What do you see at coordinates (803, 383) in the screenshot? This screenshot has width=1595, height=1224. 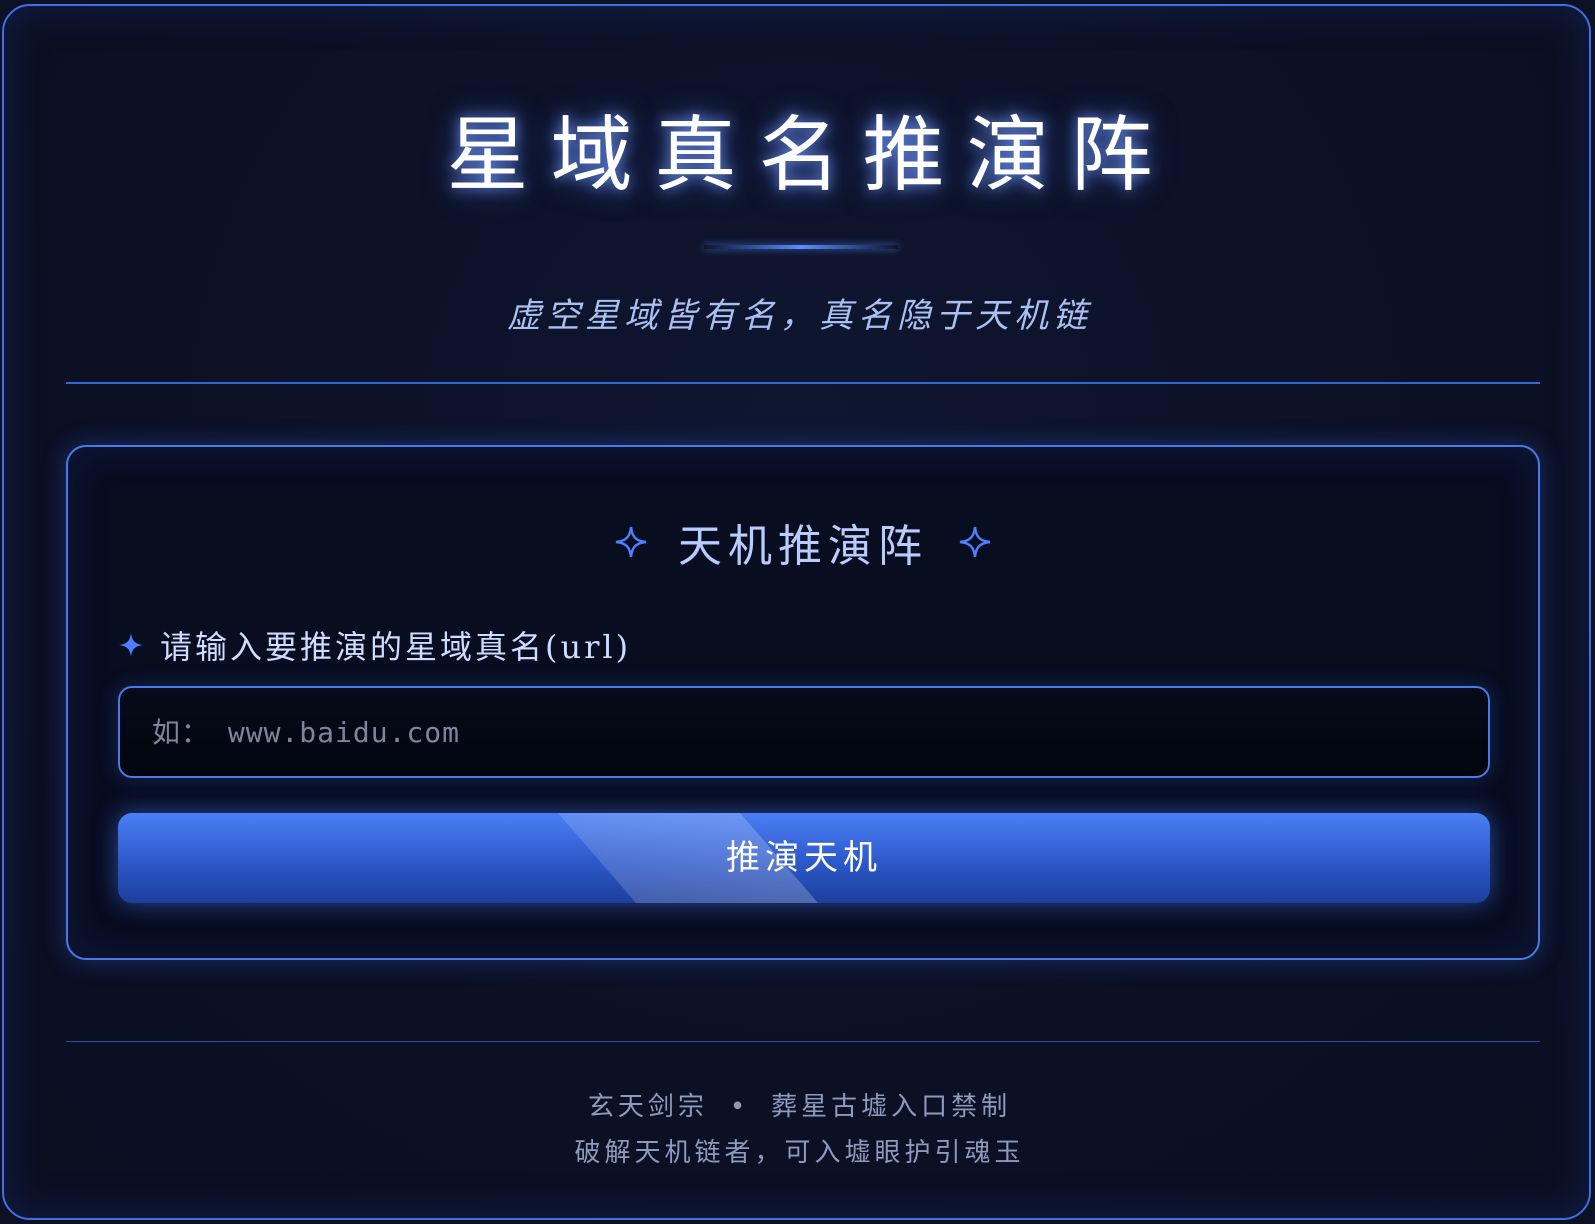 I see `header-divider` at bounding box center [803, 383].